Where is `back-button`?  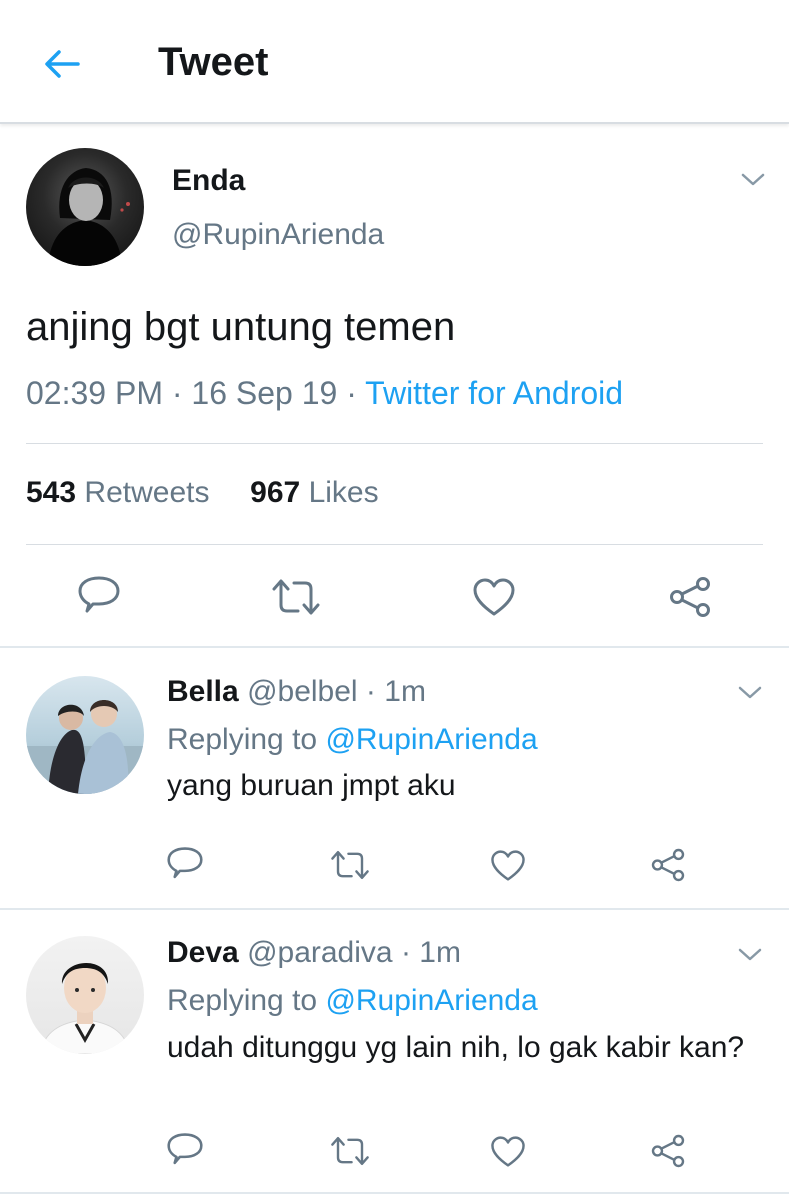
back-button is located at coordinates (62, 64).